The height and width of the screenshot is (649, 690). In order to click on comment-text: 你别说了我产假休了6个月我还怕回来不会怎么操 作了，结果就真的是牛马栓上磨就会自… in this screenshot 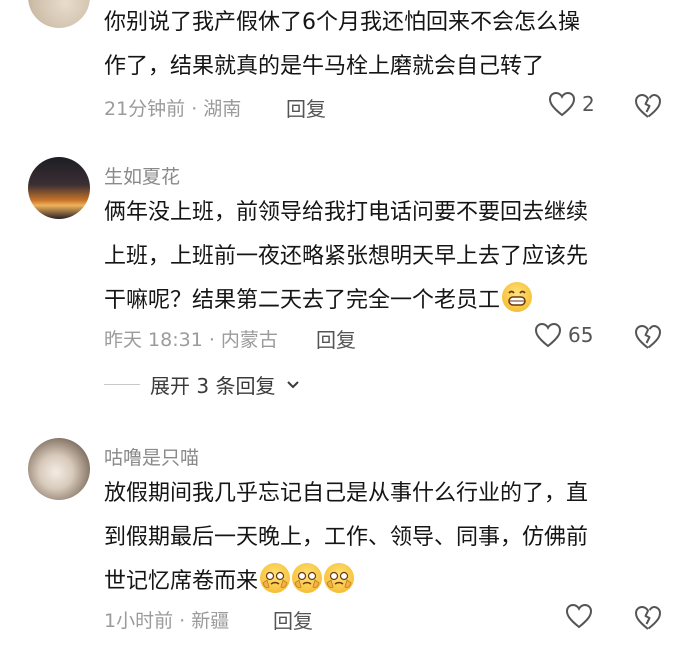, I will do `click(384, 45)`.